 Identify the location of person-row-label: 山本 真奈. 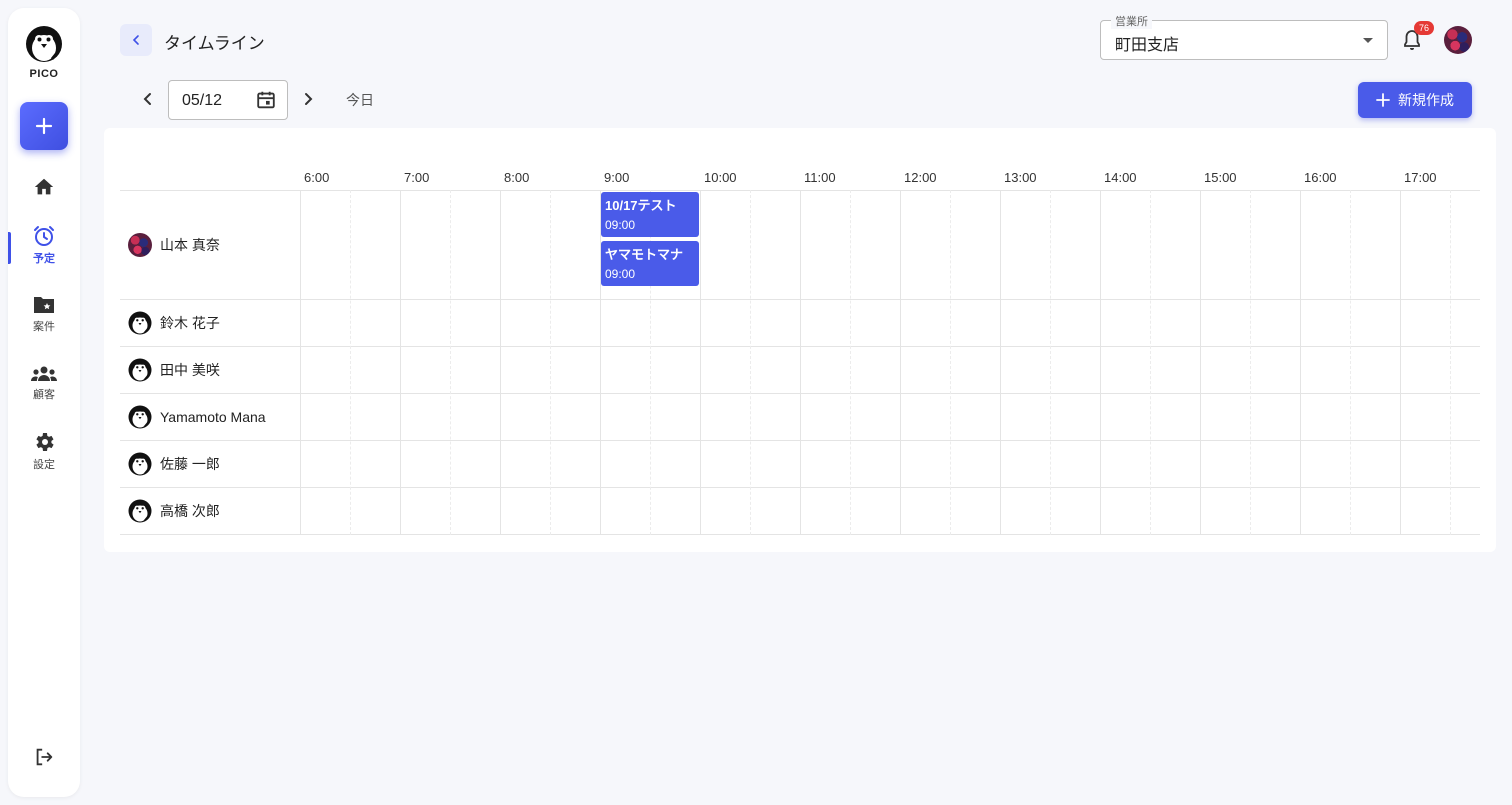
(174, 244).